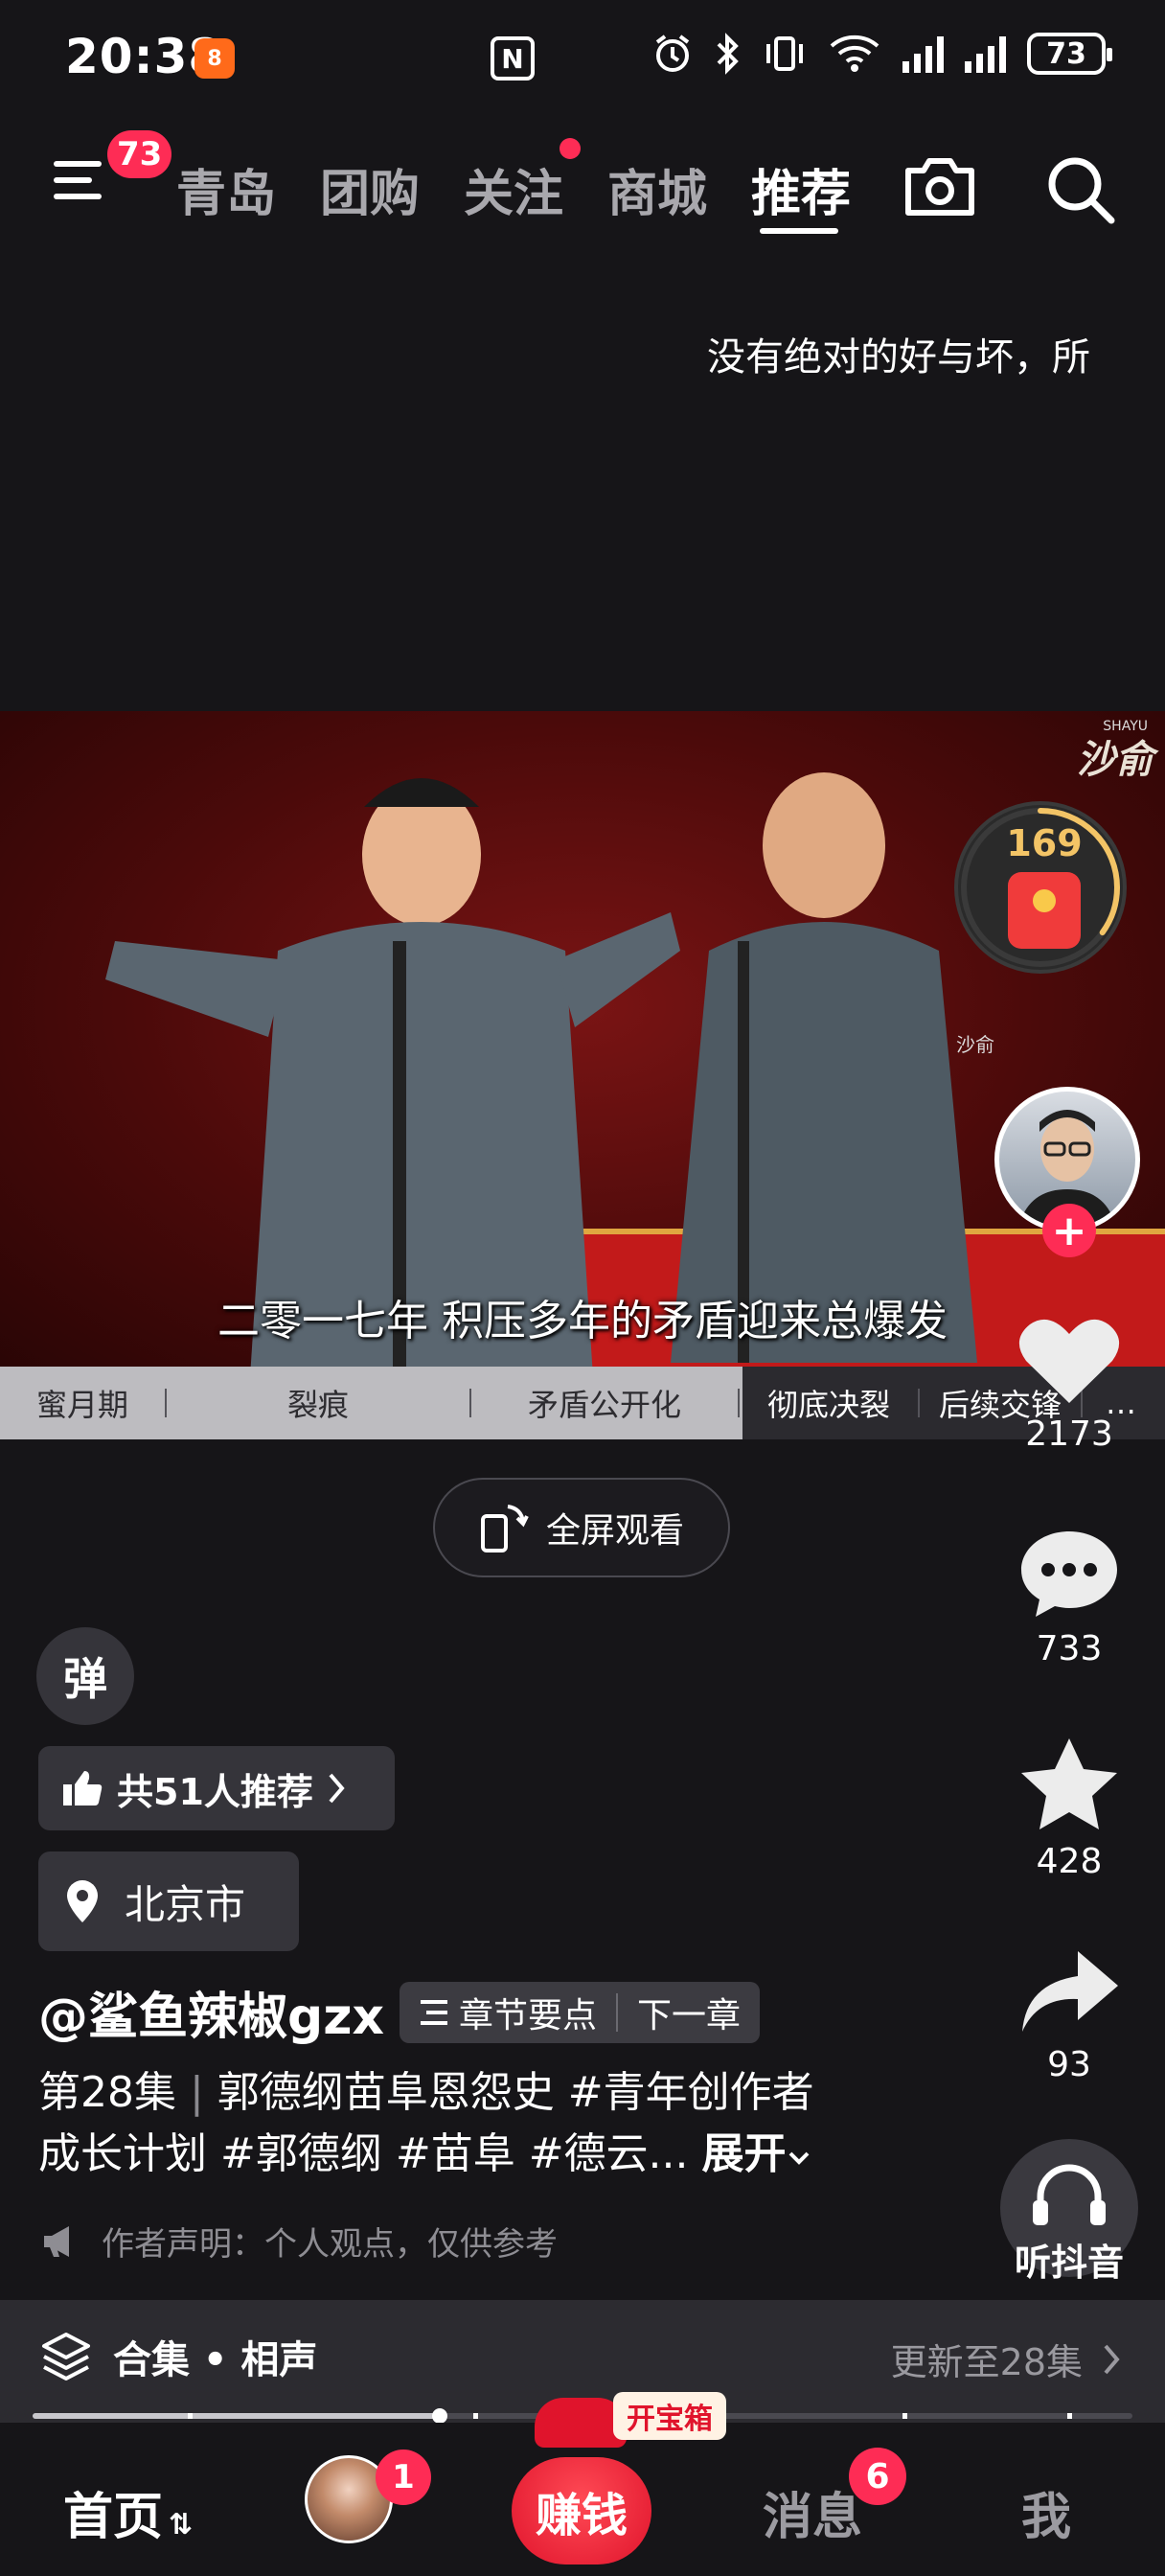 The image size is (1165, 2576). What do you see at coordinates (799, 231) in the screenshot?
I see `active-tab-indicator` at bounding box center [799, 231].